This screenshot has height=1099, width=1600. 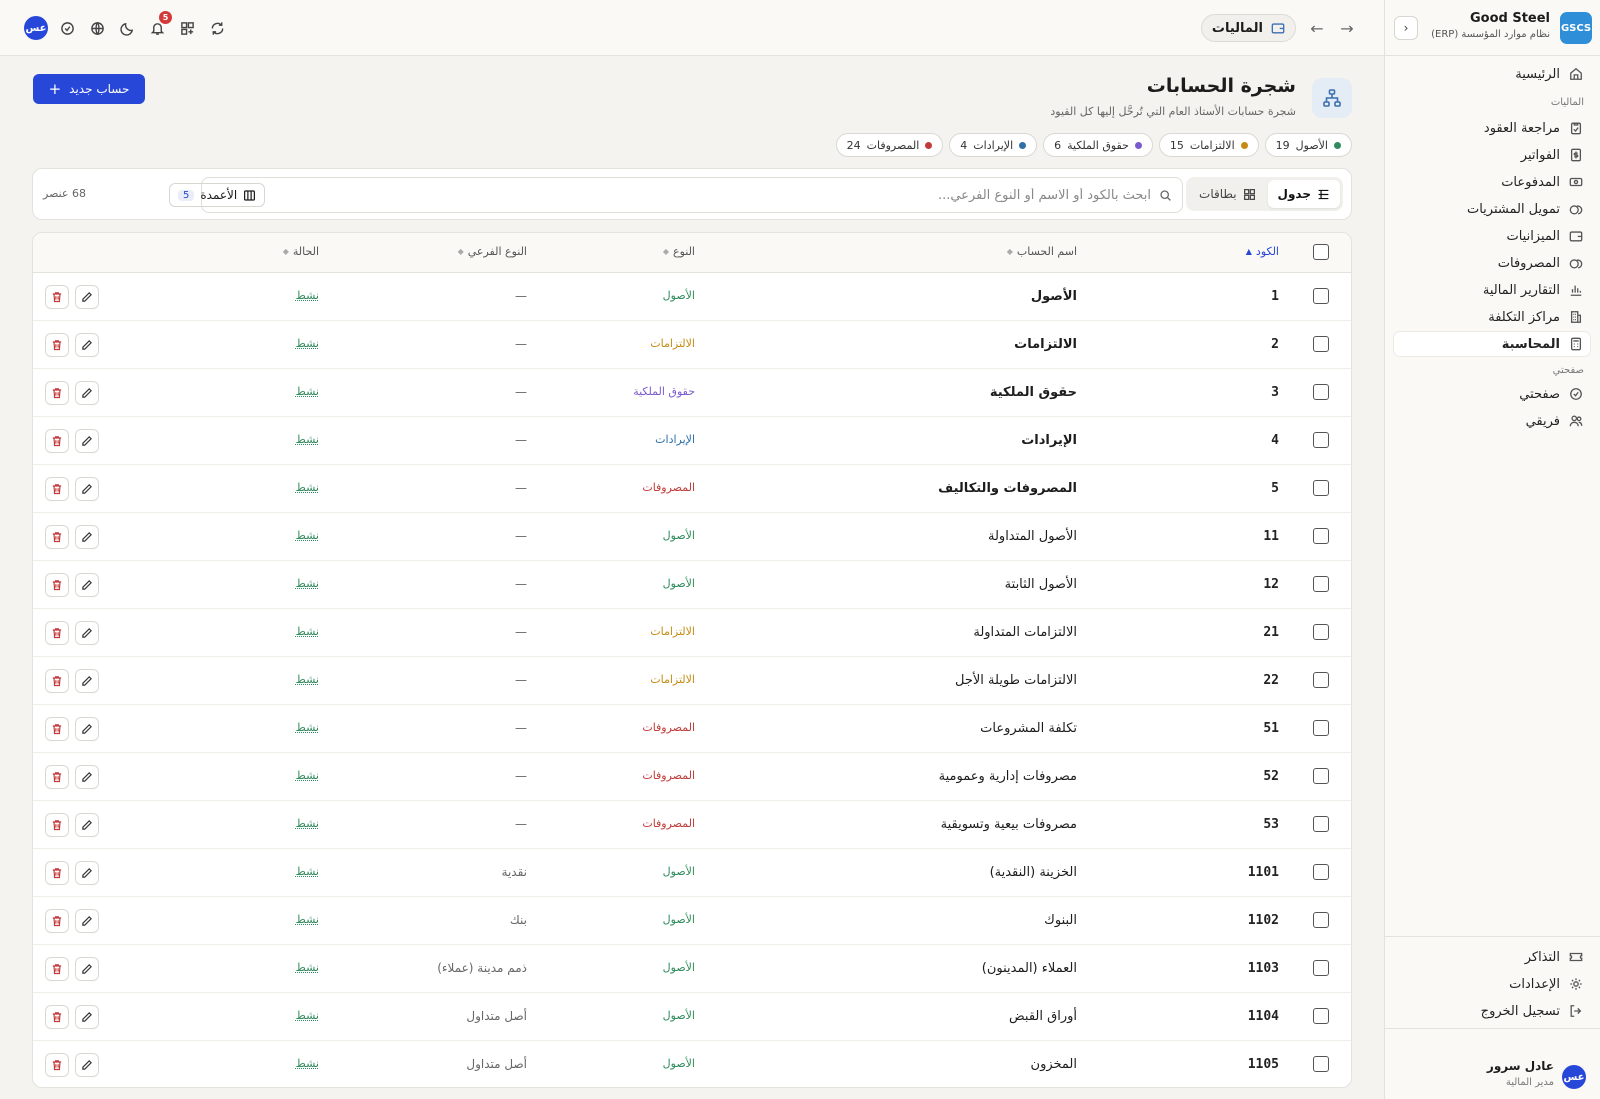 I want to click on search-field, so click(x=692, y=195).